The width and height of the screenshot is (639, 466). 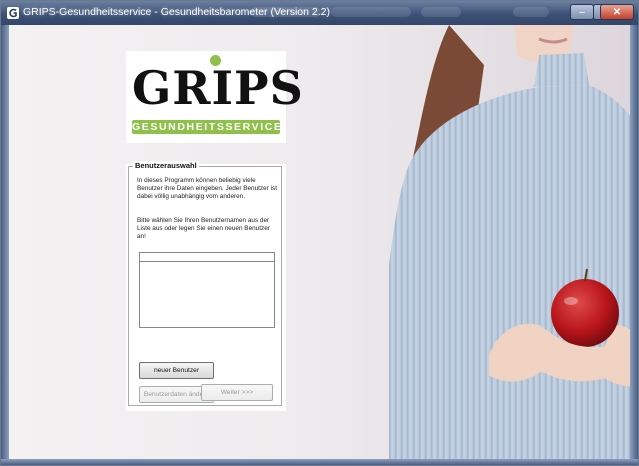 I want to click on grips-logo: GRIPS GESUNDHEITSSERVICE, so click(x=215, y=97).